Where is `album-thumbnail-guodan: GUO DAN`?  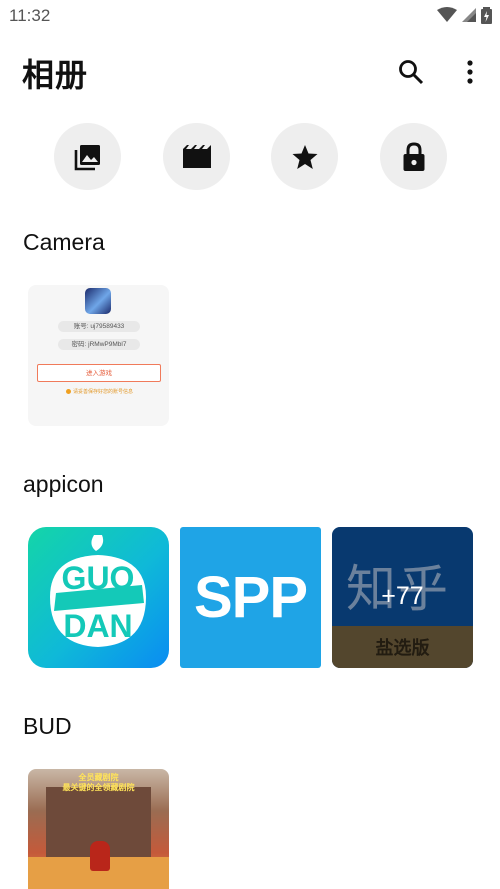
album-thumbnail-guodan: GUO DAN is located at coordinates (98, 597).